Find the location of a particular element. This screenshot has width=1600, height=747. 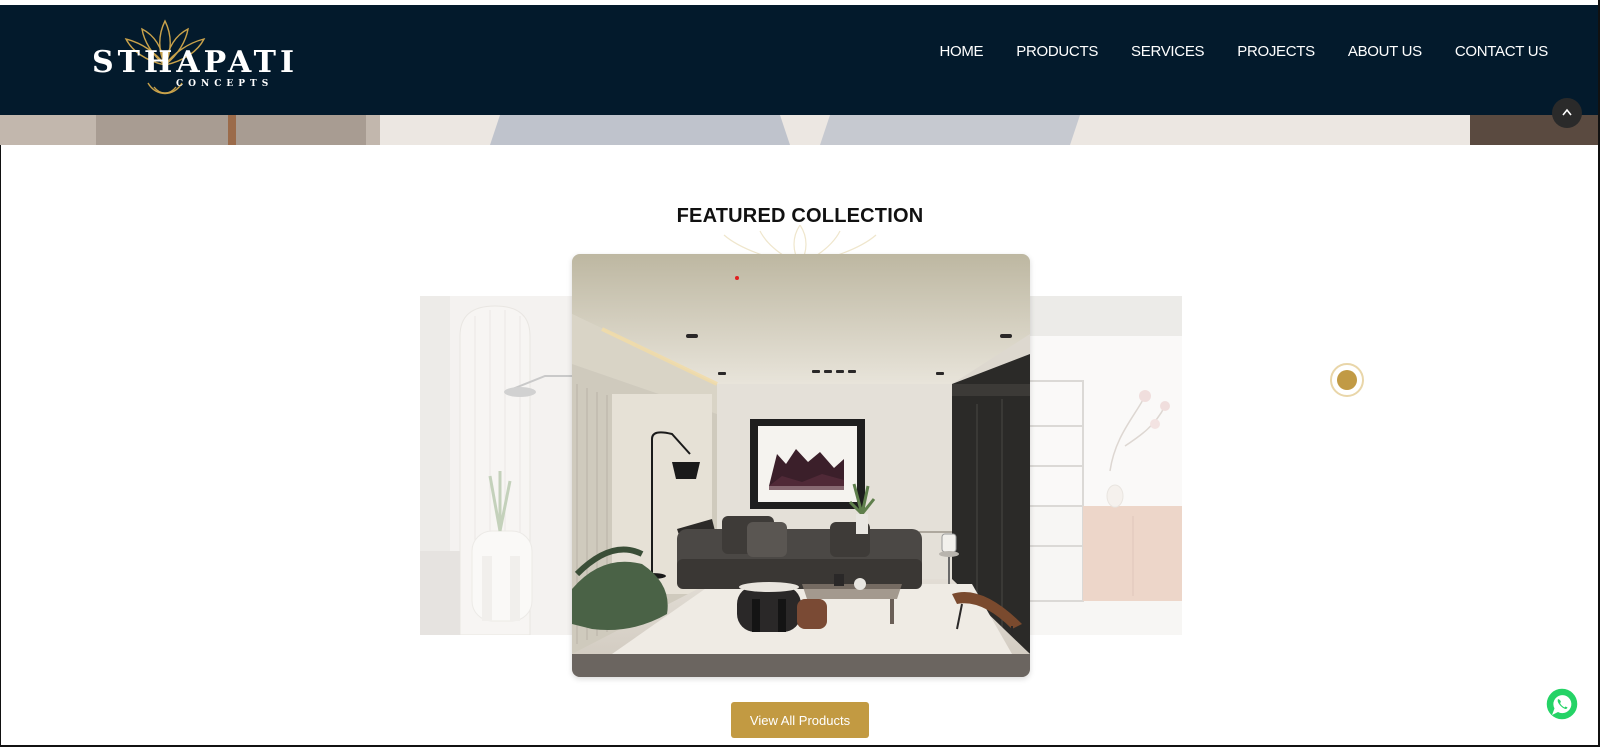

carousel-dot-fill is located at coordinates (1347, 380).